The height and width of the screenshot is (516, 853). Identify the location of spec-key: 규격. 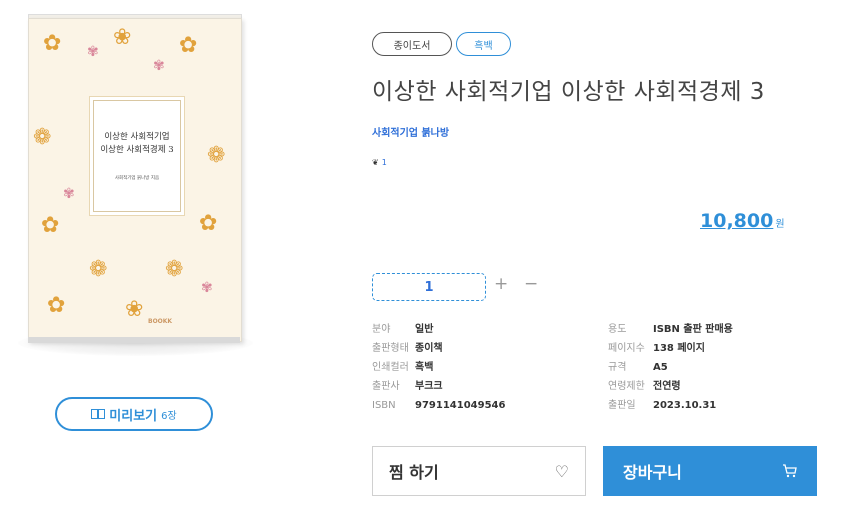
(617, 367).